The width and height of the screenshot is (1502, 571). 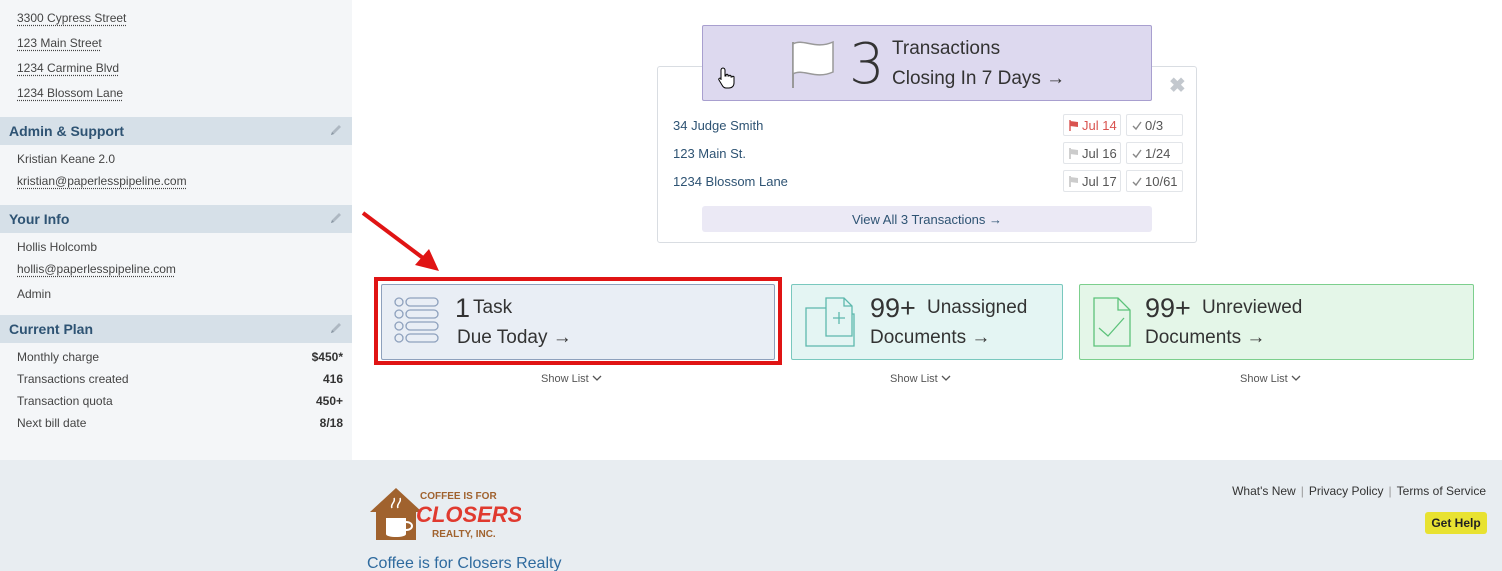 What do you see at coordinates (52, 423) in the screenshot?
I see `plan-row-label: Next bill date` at bounding box center [52, 423].